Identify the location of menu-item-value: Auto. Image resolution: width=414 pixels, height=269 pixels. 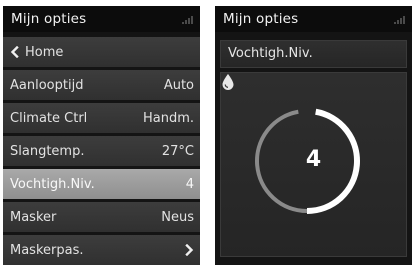
(178, 85).